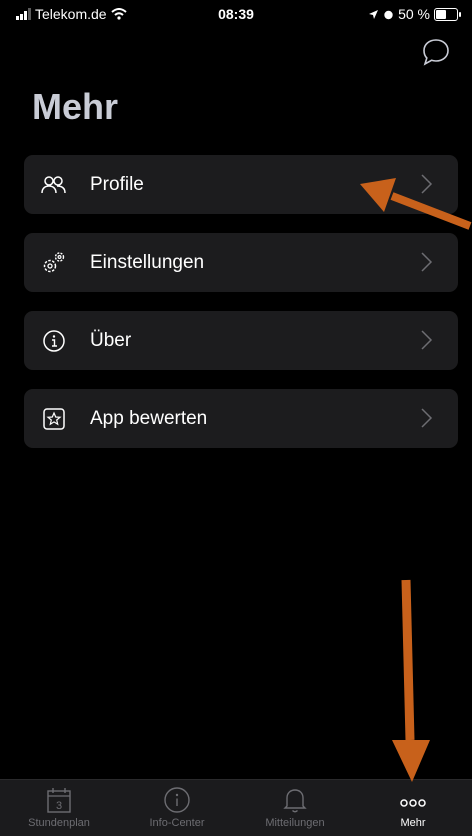  I want to click on menu-item-label: Profile, so click(117, 184).